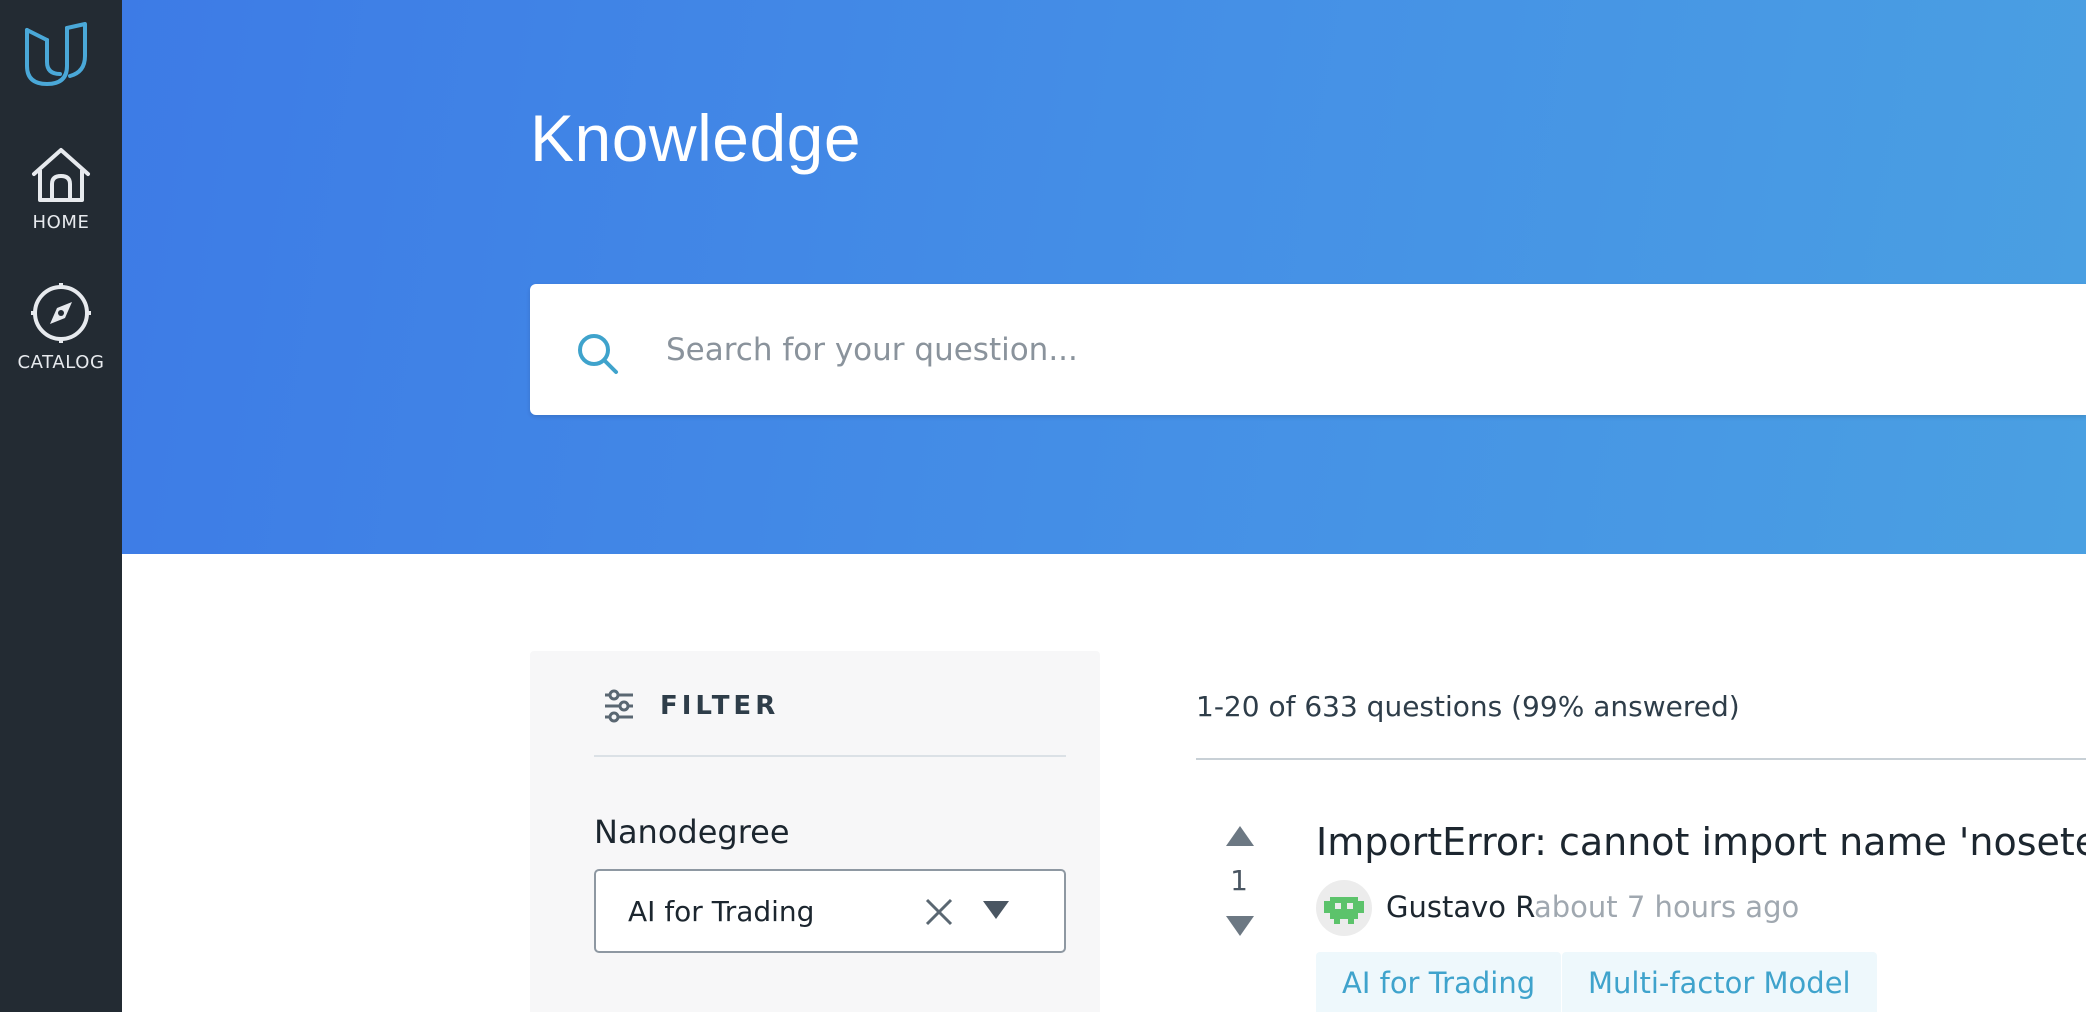  I want to click on vote-count: 1, so click(1239, 880).